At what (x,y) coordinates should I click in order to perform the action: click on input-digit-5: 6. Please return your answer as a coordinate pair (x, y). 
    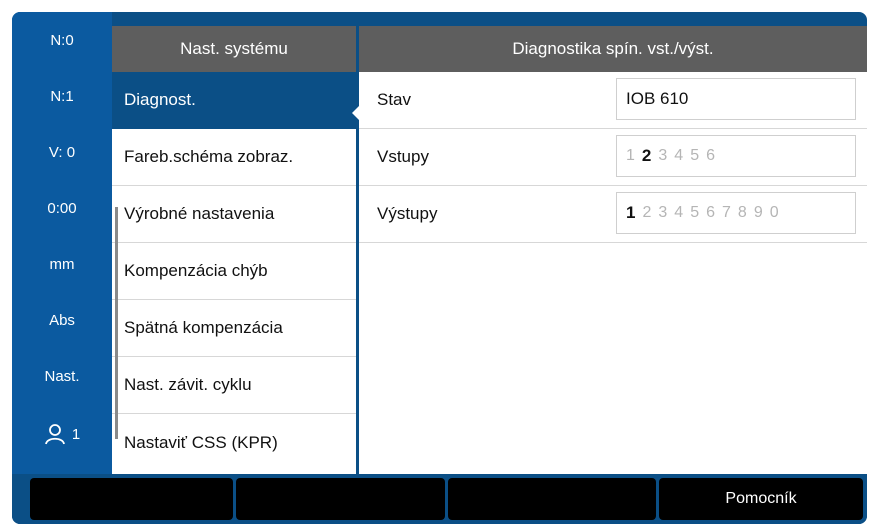
    Looking at the image, I should click on (710, 155).